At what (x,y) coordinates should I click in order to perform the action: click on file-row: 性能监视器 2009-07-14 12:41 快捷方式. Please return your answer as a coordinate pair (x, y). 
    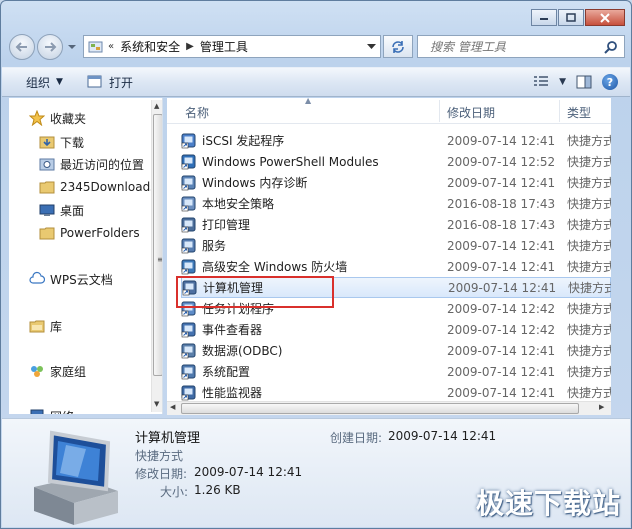
    Looking at the image, I should click on (396, 392).